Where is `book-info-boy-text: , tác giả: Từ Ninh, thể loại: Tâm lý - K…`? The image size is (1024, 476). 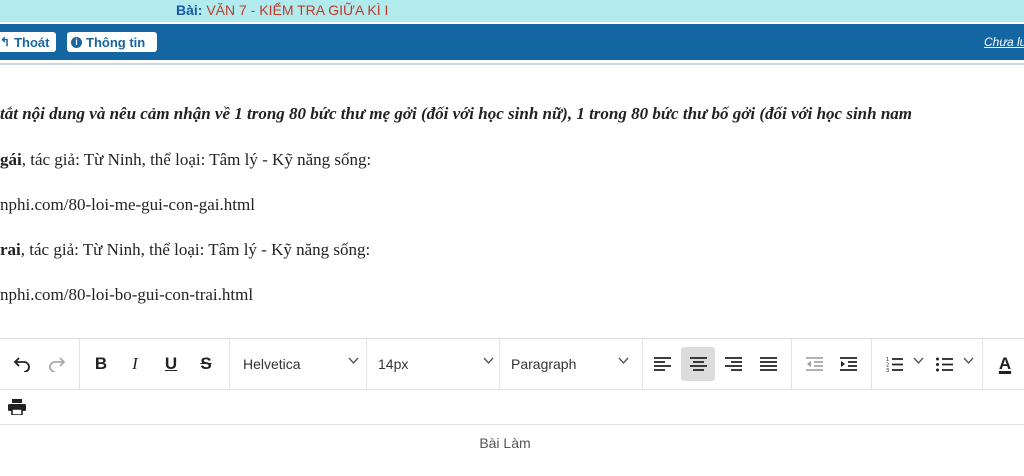 book-info-boy-text: , tác giả: Từ Ninh, thể loại: Tâm lý - K… is located at coordinates (195, 249).